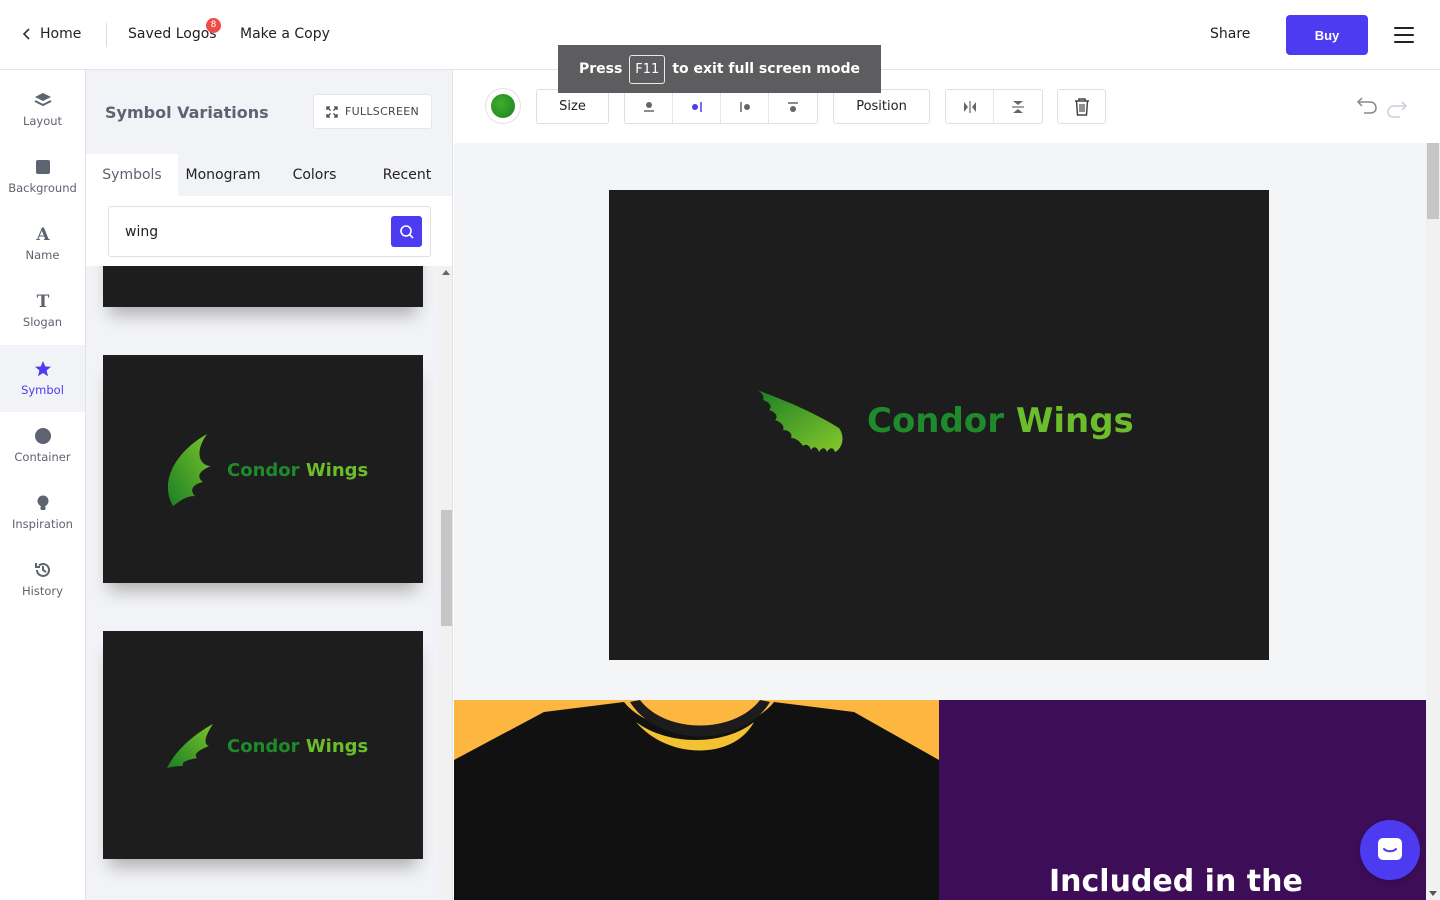 This screenshot has width=1440, height=900. What do you see at coordinates (42, 457) in the screenshot?
I see `nav-label: Container` at bounding box center [42, 457].